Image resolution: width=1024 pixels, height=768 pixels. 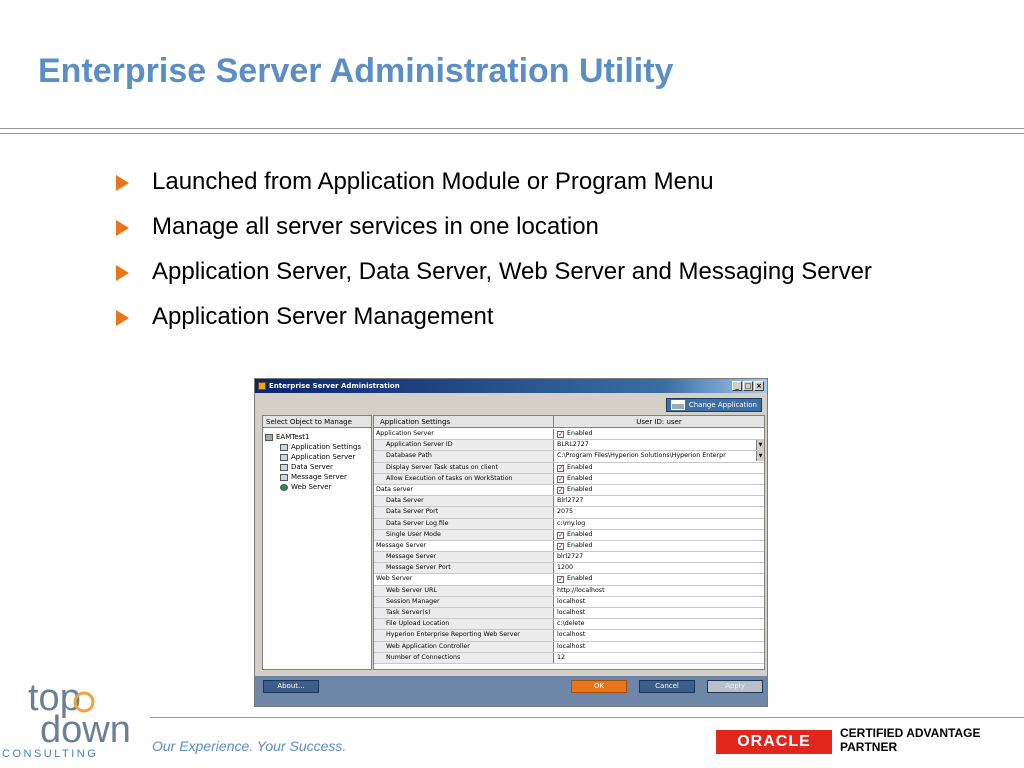 What do you see at coordinates (659, 557) in the screenshot?
I see `setting-value: blrl2727` at bounding box center [659, 557].